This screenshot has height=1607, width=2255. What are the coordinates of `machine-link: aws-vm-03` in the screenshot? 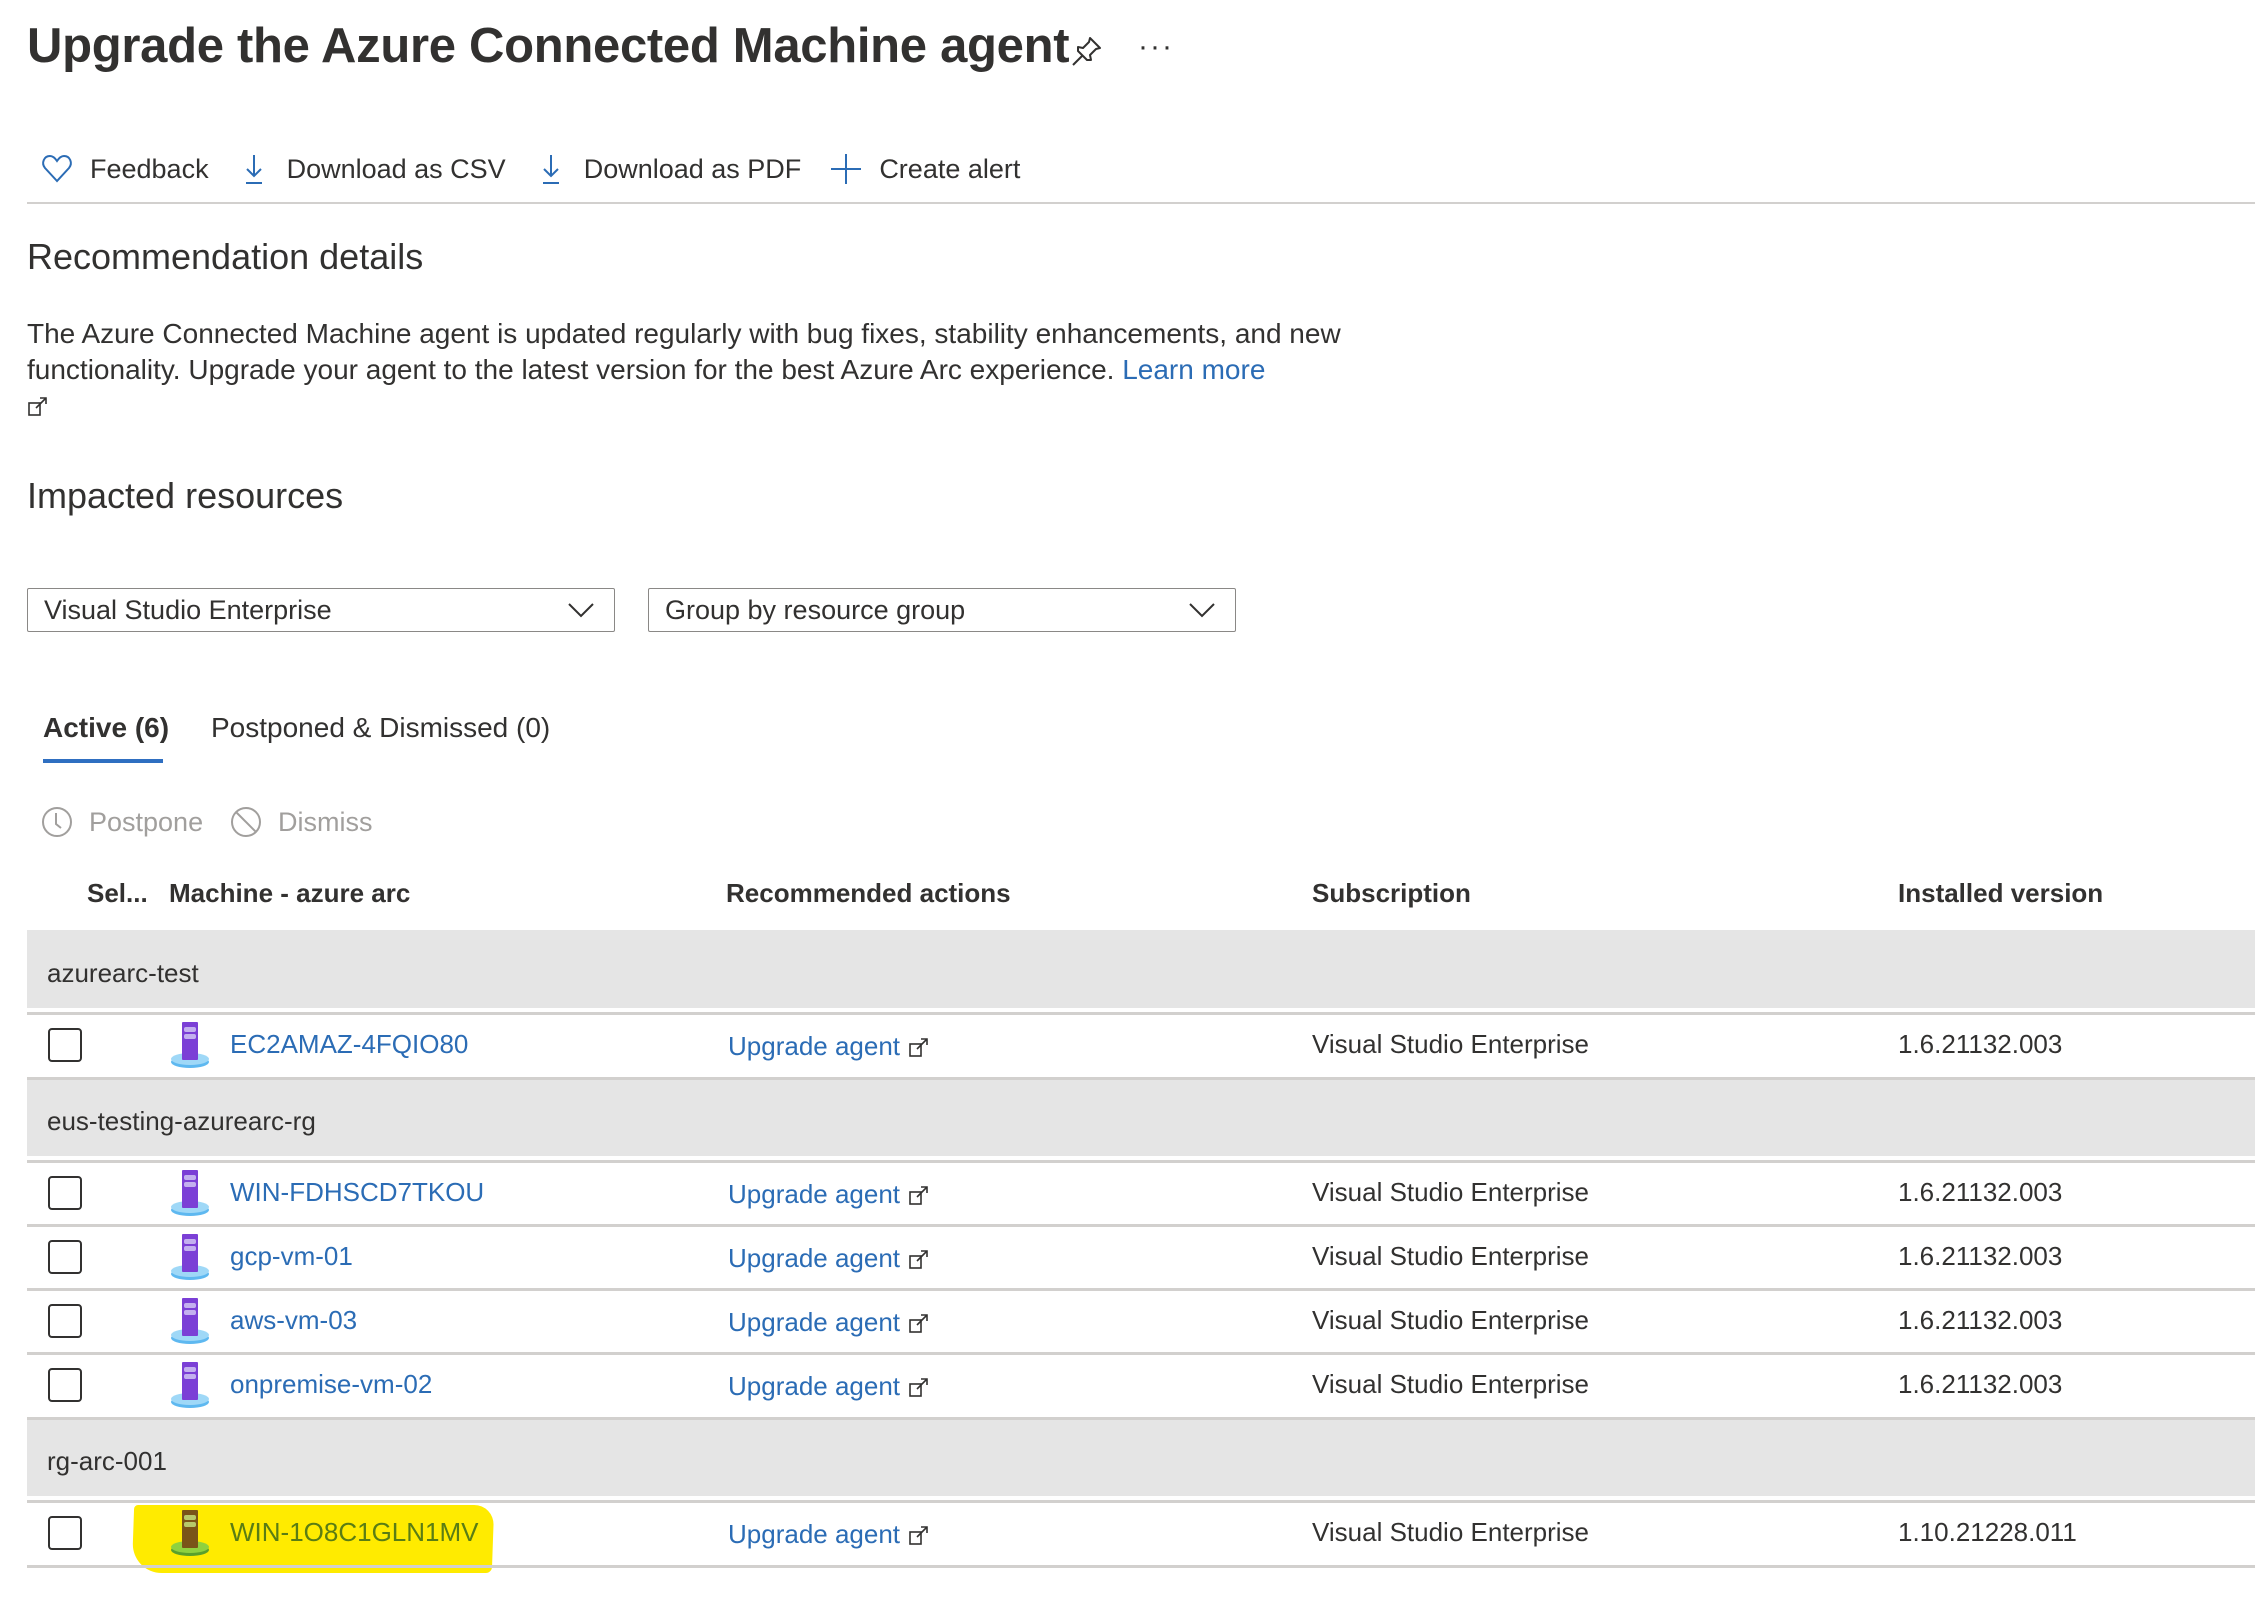 It's located at (293, 1320).